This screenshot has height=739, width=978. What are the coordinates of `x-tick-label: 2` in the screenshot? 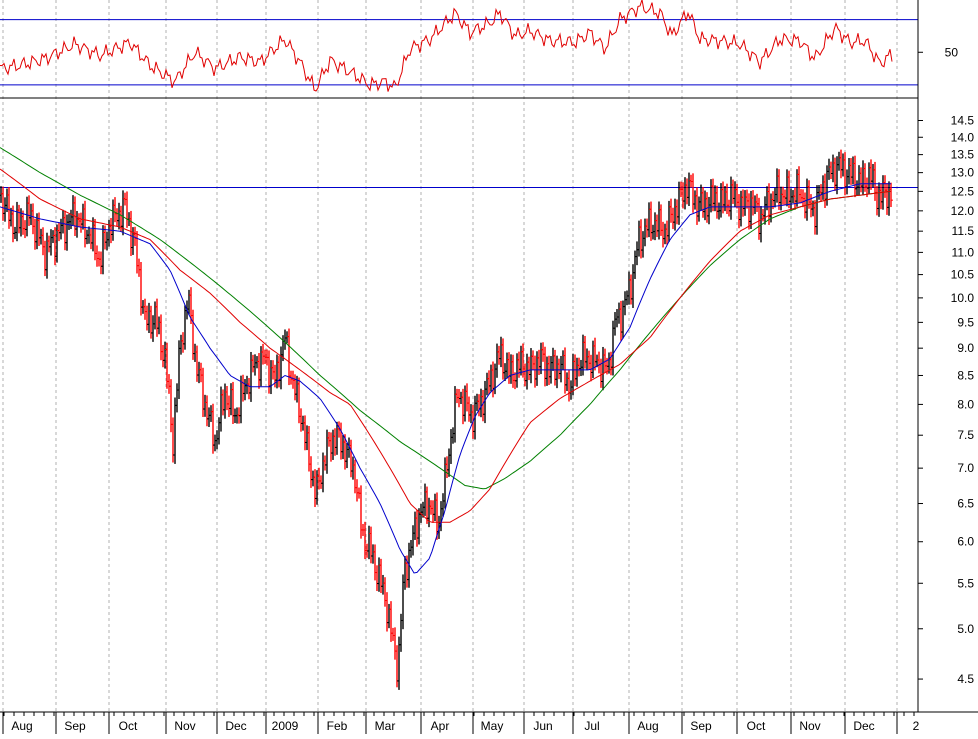 It's located at (916, 726).